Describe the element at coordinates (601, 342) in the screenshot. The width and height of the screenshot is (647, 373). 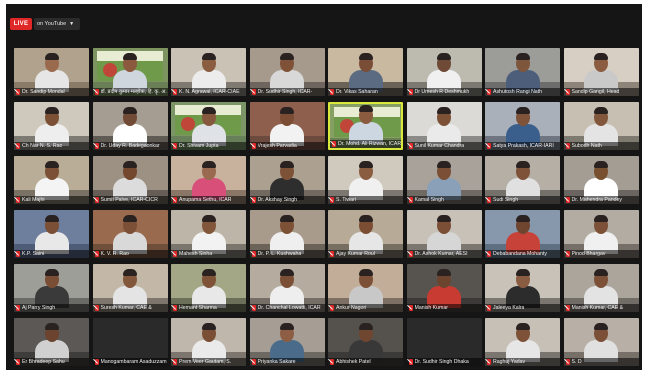
I see `participant-tile: S. D` at that location.